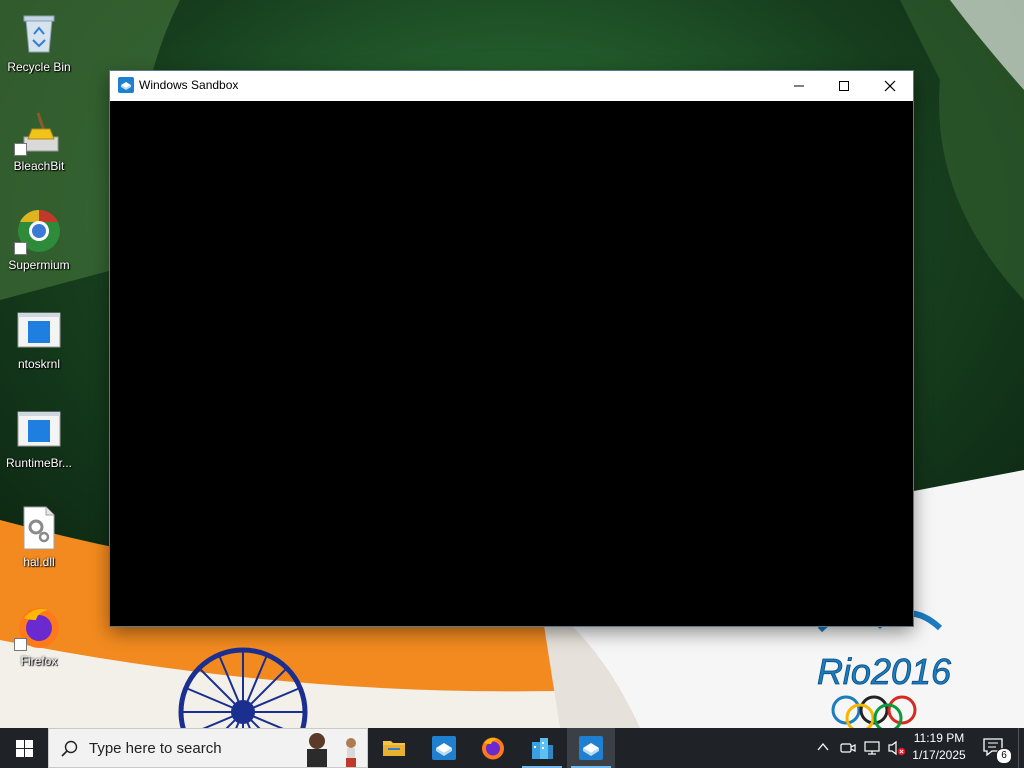 The width and height of the screenshot is (1024, 768). I want to click on title-bar: Windows Sandbox, so click(511, 86).